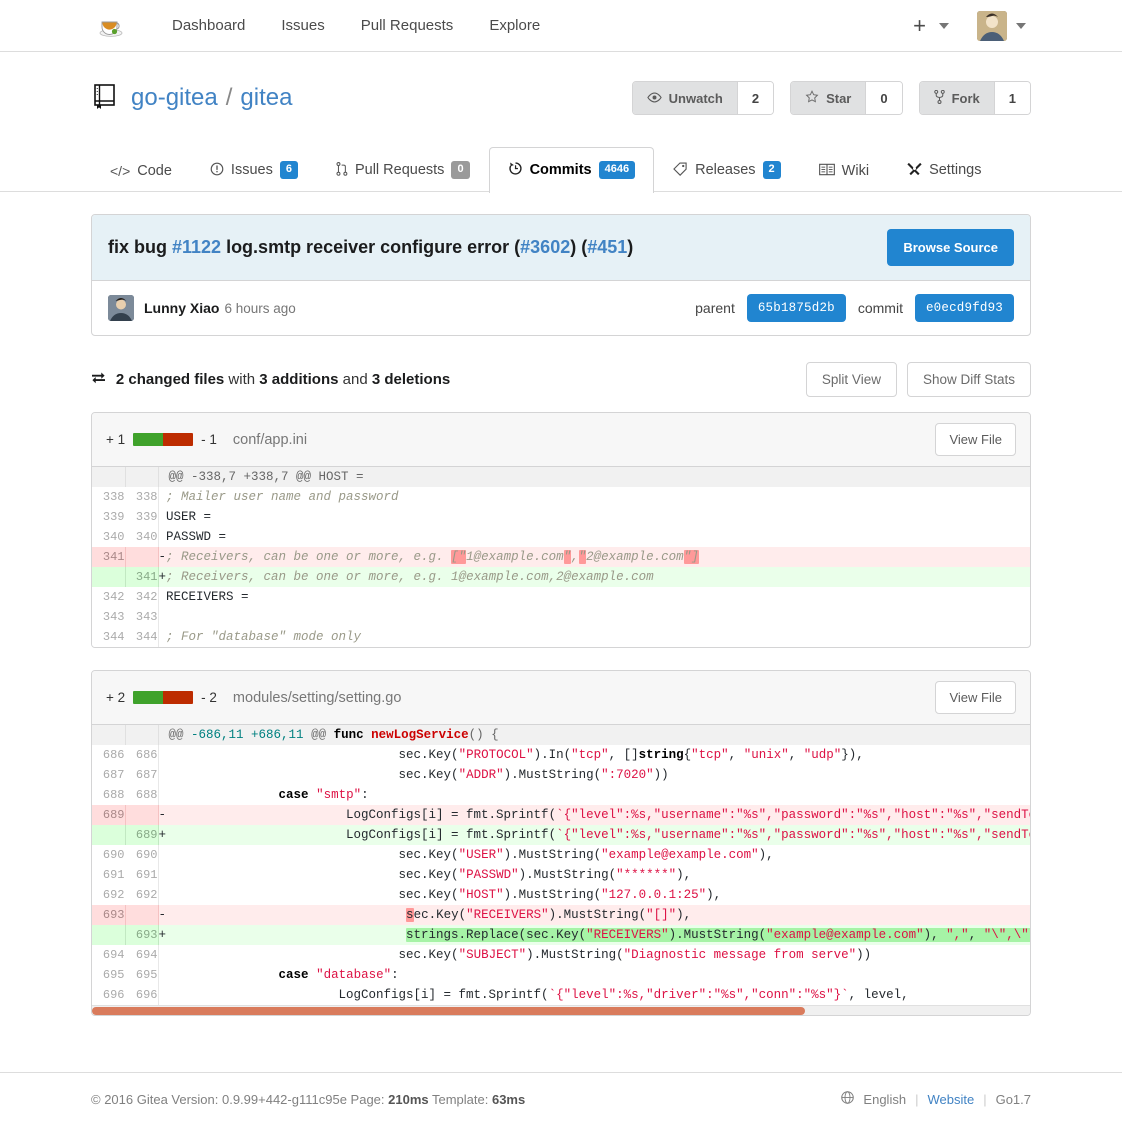  I want to click on lineno-new: 340, so click(142, 537).